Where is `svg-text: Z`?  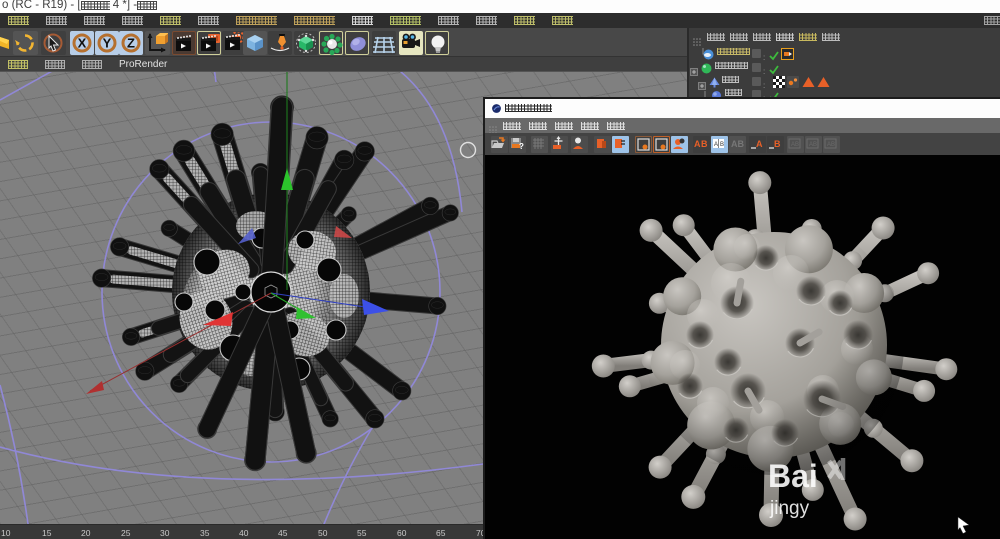
svg-text: Z is located at coordinates (131, 43).